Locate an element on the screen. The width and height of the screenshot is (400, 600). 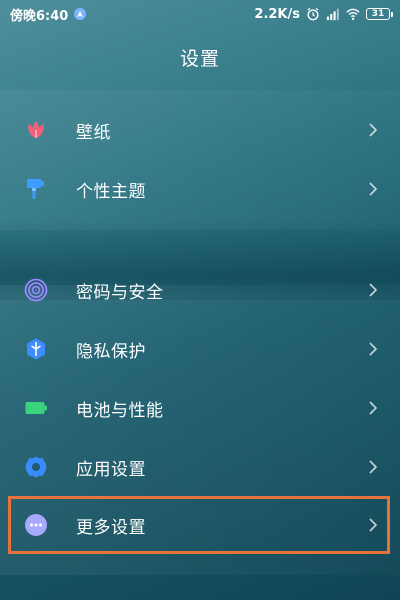
battery-indicator: 31 is located at coordinates (379, 14).